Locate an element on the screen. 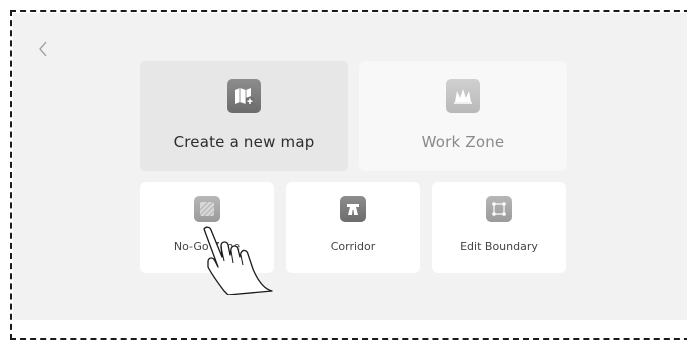 The height and width of the screenshot is (340, 687). edit-boundary-card: Edit Boundary is located at coordinates (499, 227).